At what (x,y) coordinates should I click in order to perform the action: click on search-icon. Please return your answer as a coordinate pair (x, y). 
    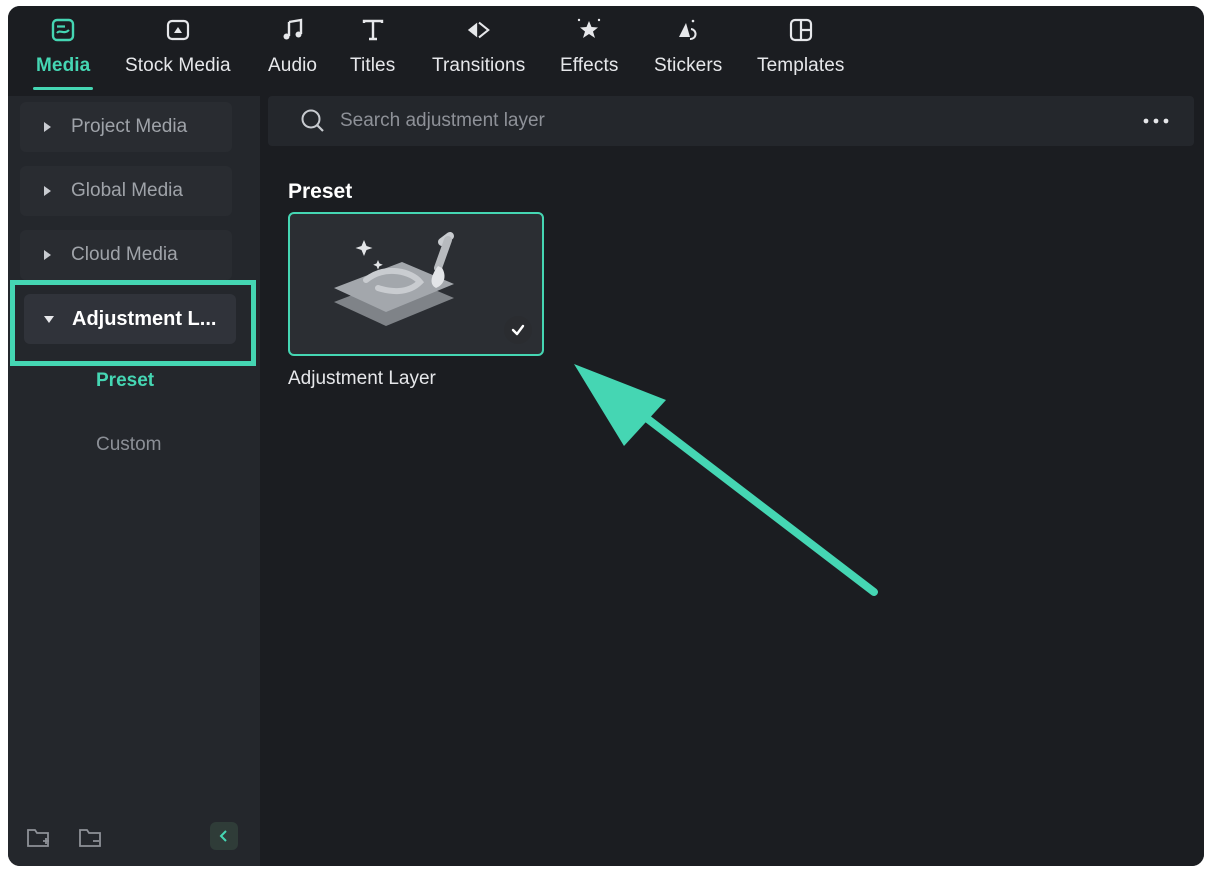
    Looking at the image, I should click on (313, 121).